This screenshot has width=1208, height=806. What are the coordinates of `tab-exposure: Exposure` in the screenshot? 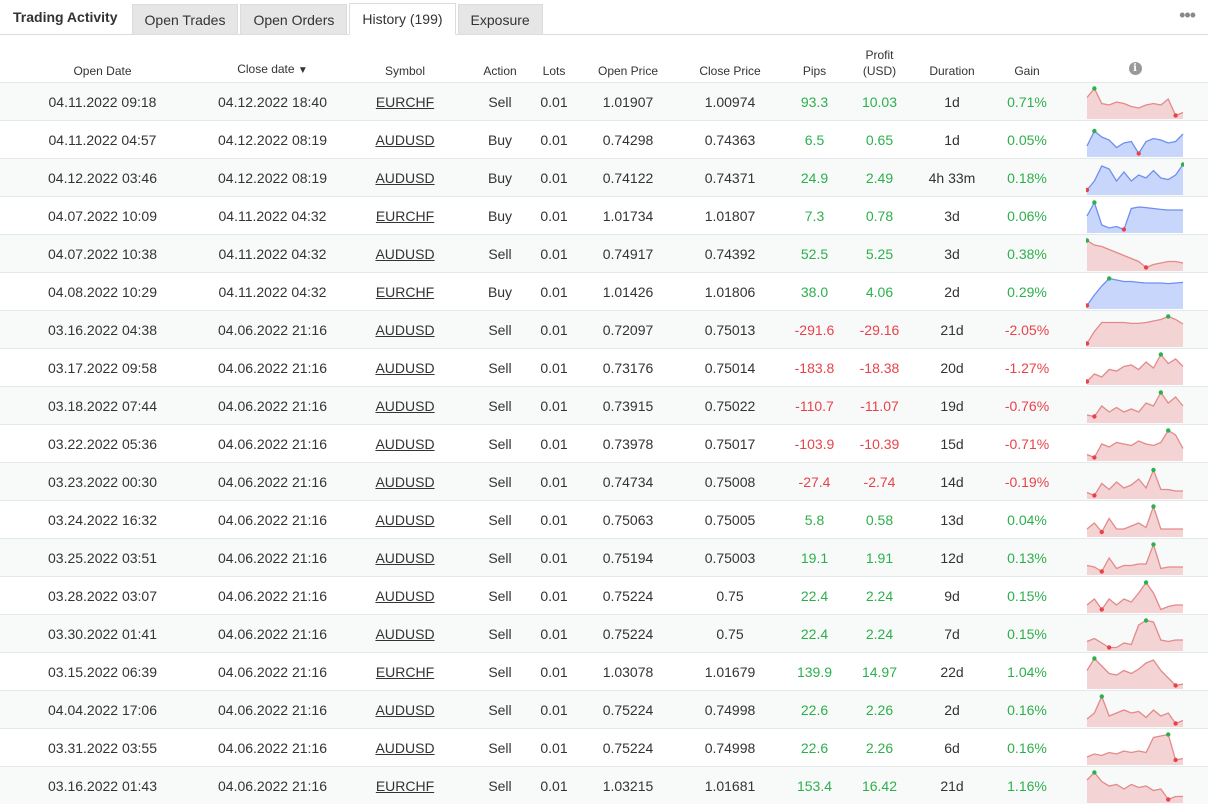 It's located at (500, 19).